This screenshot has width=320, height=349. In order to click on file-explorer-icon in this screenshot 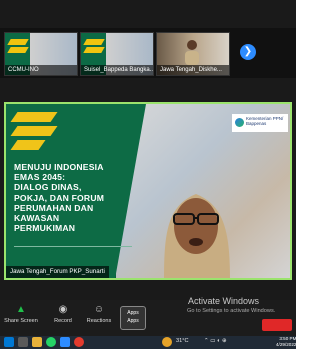, I will do `click(37, 342)`.